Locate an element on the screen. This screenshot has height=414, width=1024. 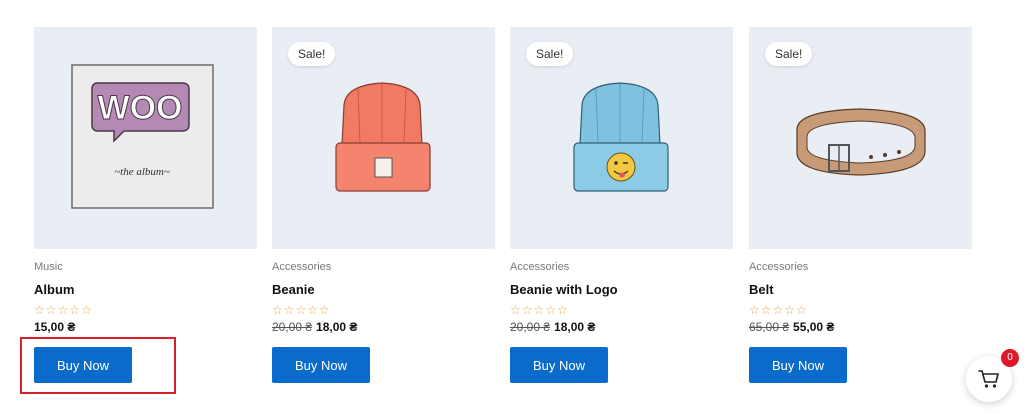
original-price: 65,00 ₴ is located at coordinates (769, 327).